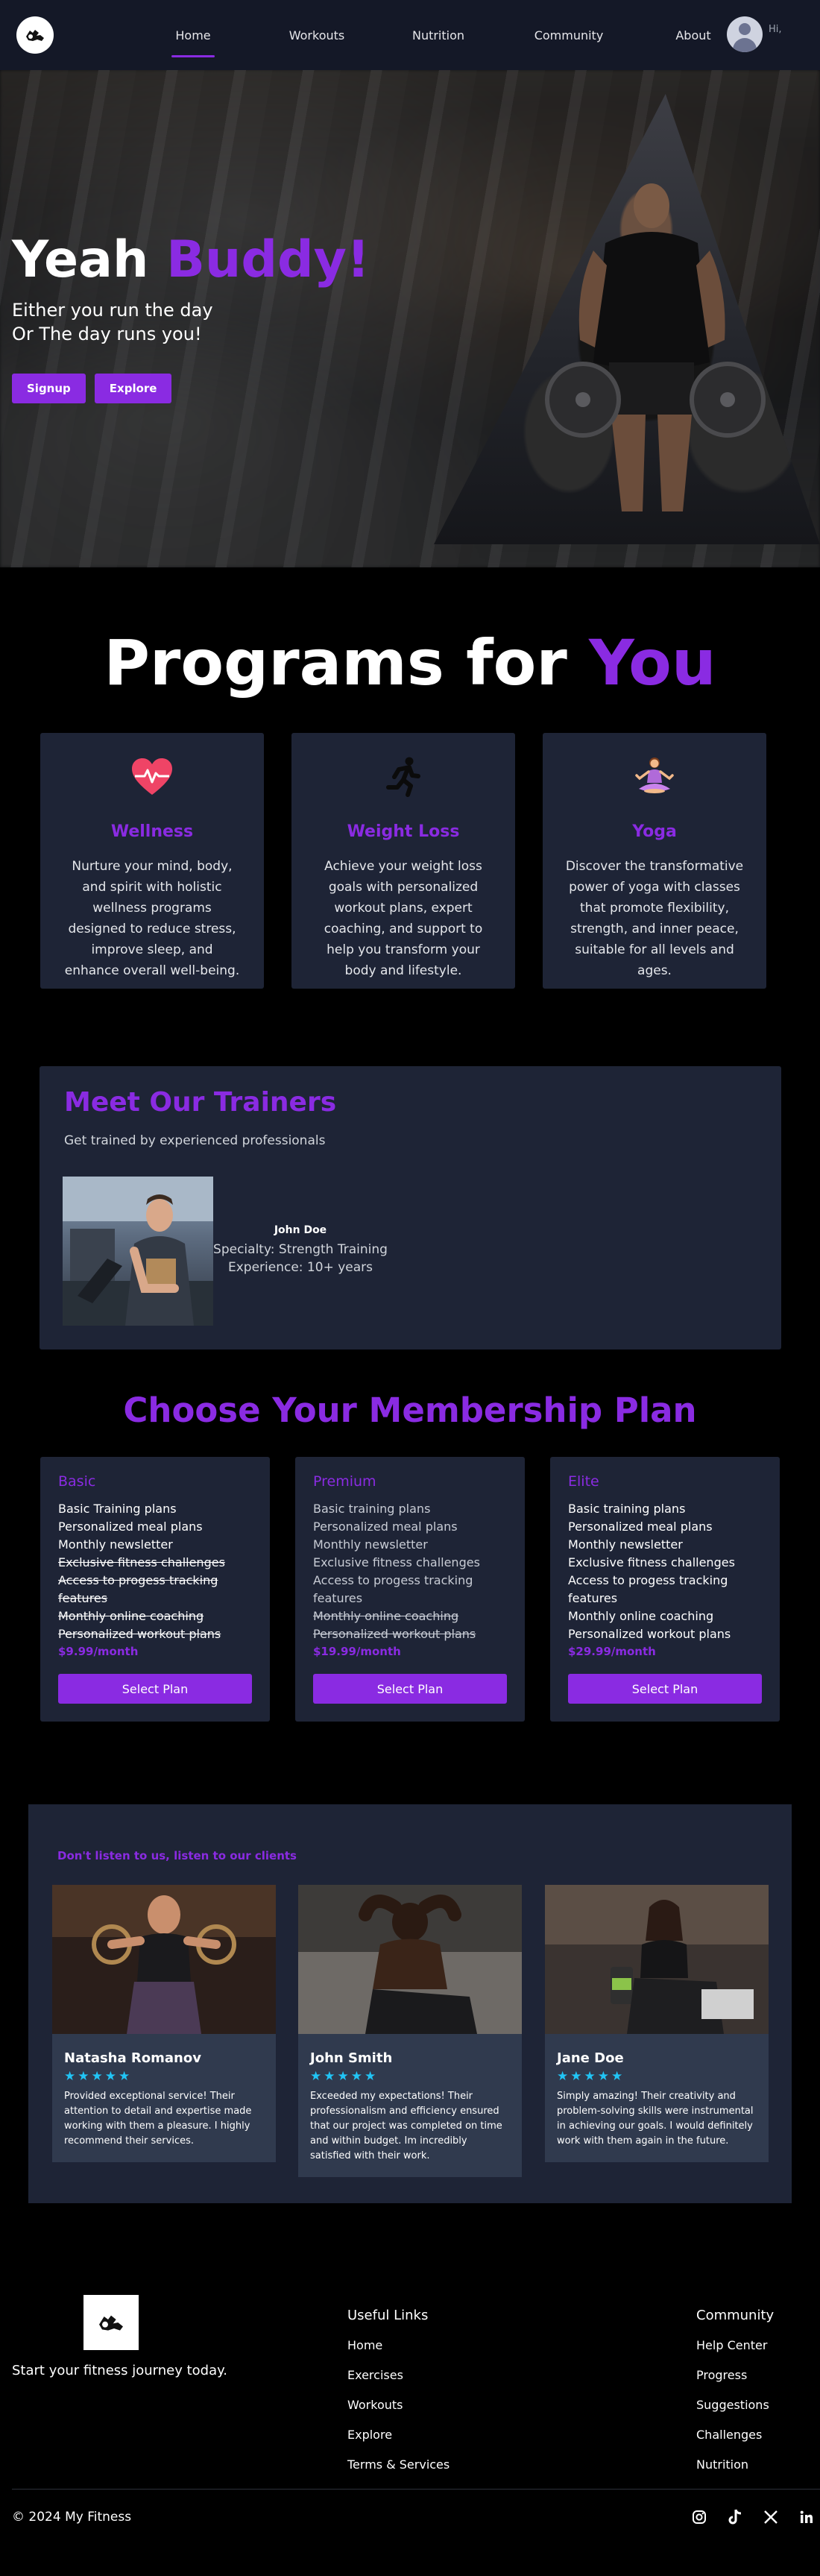 Image resolution: width=820 pixels, height=2576 pixels. Describe the element at coordinates (92, 388) in the screenshot. I see `hero-actions: Signup Explore` at that location.